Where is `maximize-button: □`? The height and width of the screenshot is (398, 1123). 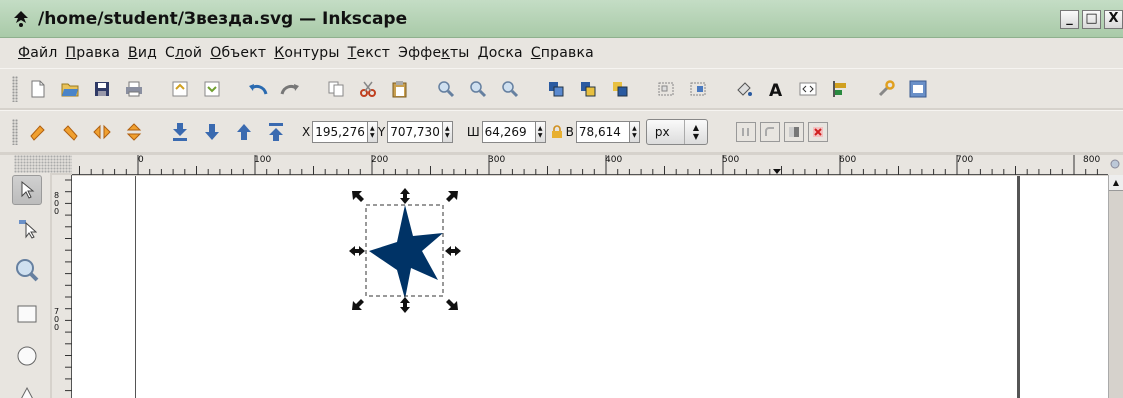 maximize-button: □ is located at coordinates (1091, 19).